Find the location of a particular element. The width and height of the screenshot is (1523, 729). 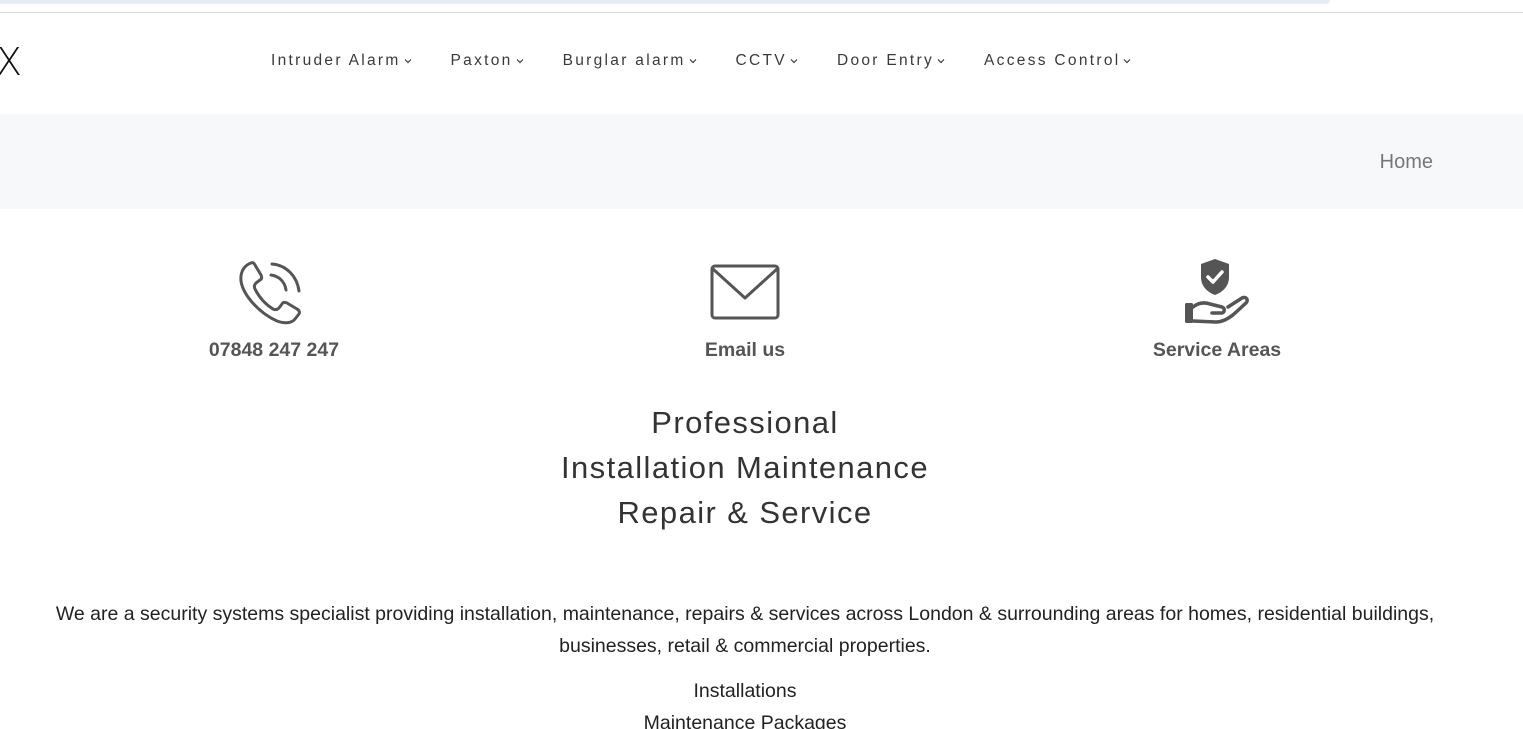

feature-service-areas: Service Areas is located at coordinates (1217, 309).